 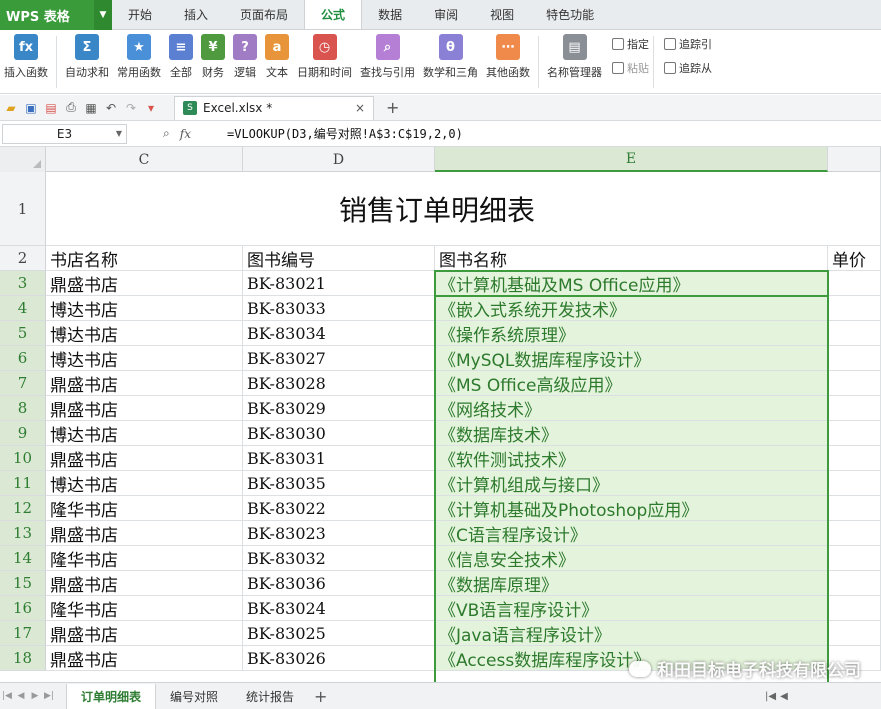 What do you see at coordinates (139, 62) in the screenshot?
I see `ribbon-button-2: ★ 常用函数` at bounding box center [139, 62].